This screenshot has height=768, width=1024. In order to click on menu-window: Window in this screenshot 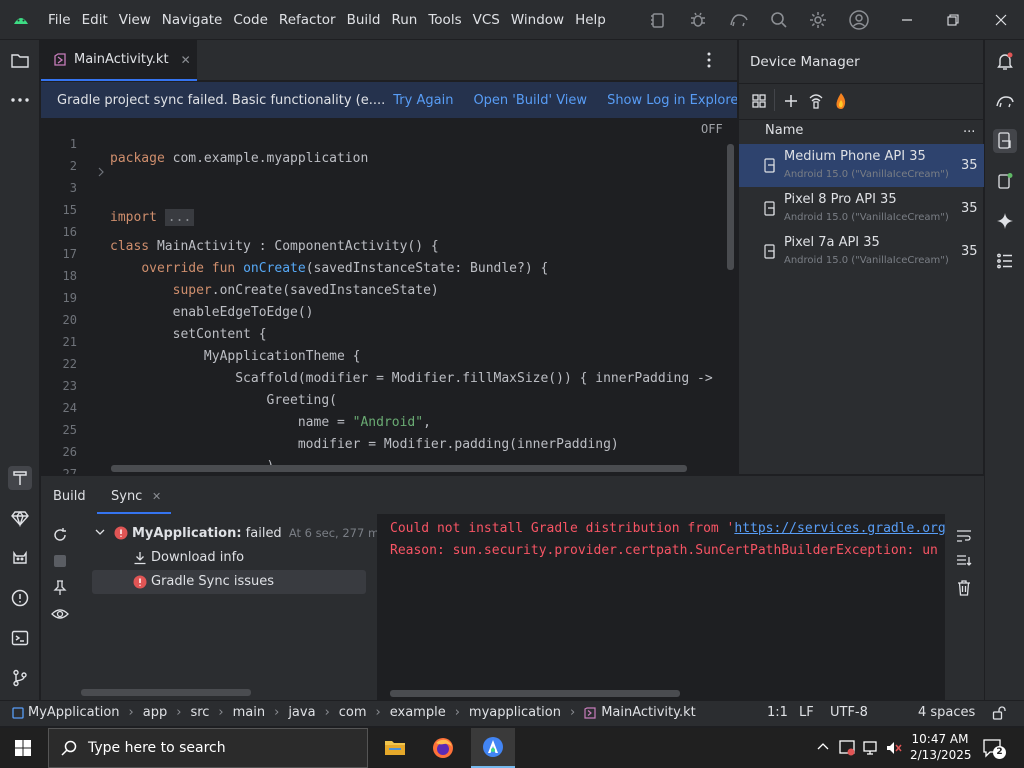, I will do `click(537, 20)`.